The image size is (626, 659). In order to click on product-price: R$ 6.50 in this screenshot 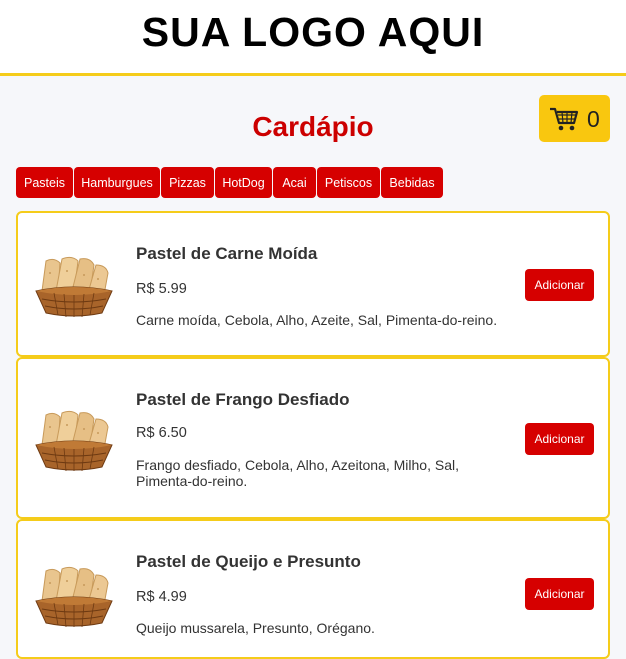, I will do `click(161, 433)`.